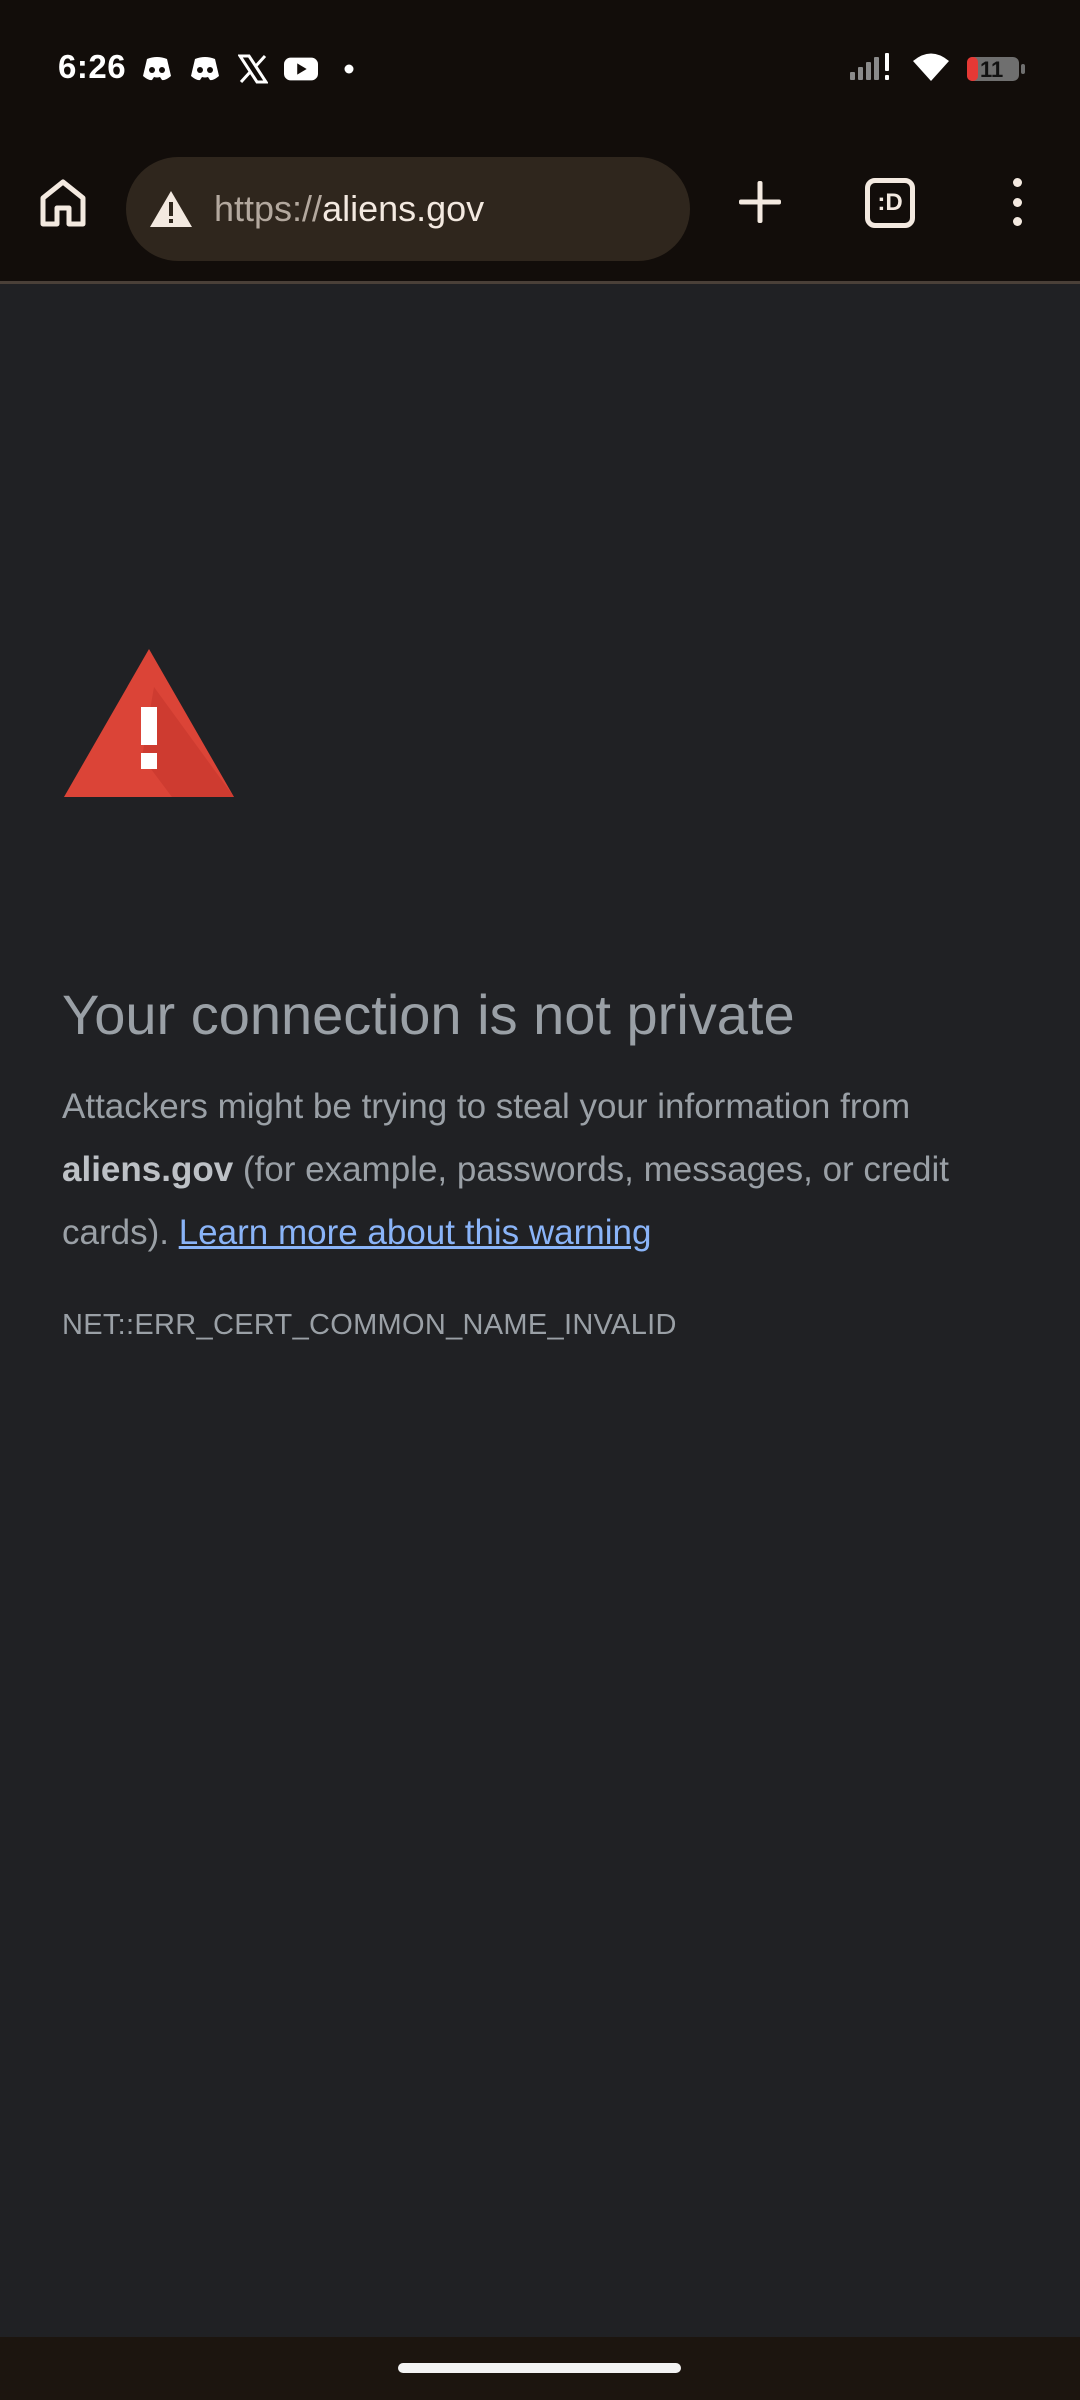 This screenshot has width=1080, height=2400. What do you see at coordinates (268, 208) in the screenshot?
I see `url-scheme: https://` at bounding box center [268, 208].